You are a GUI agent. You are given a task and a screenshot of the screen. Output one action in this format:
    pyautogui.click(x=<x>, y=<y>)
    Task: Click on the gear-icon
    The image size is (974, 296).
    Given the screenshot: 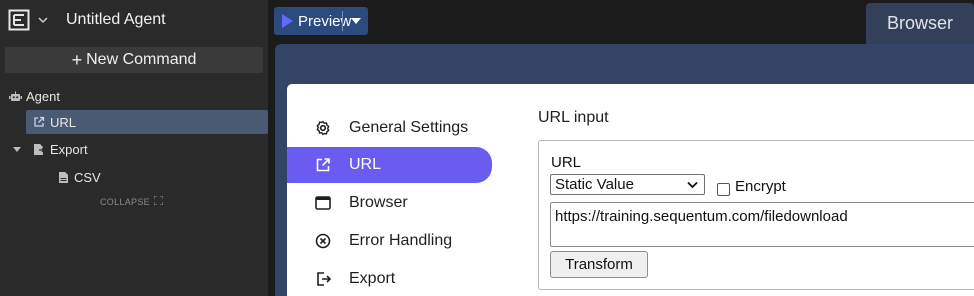 What is the action you would take?
    pyautogui.click(x=323, y=128)
    